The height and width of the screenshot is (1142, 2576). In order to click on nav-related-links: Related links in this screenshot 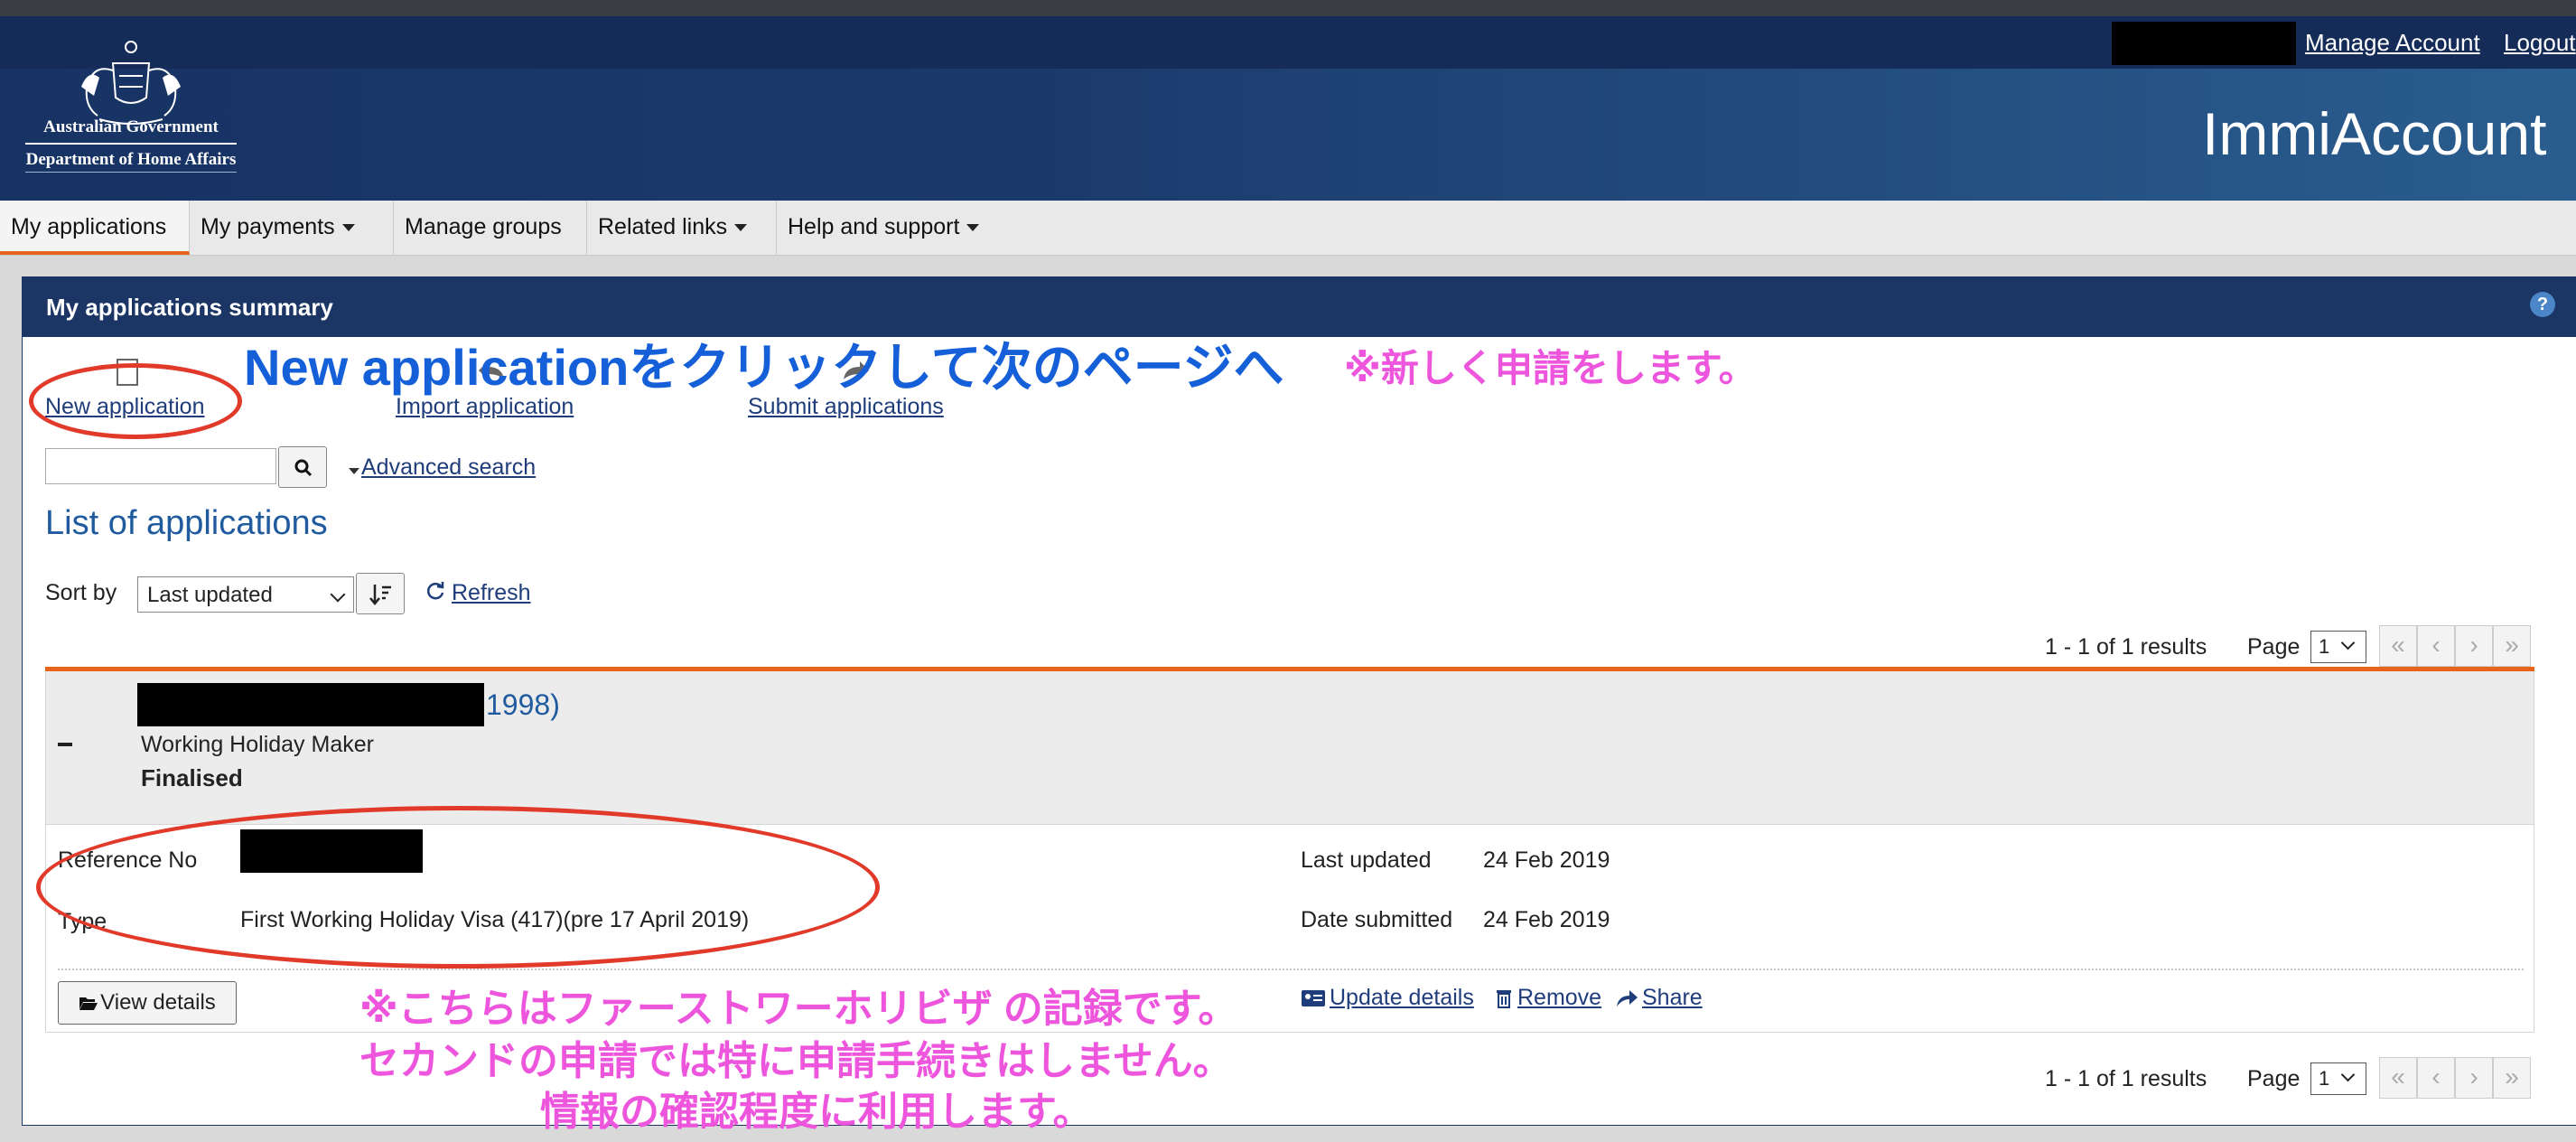, I will do `click(682, 228)`.